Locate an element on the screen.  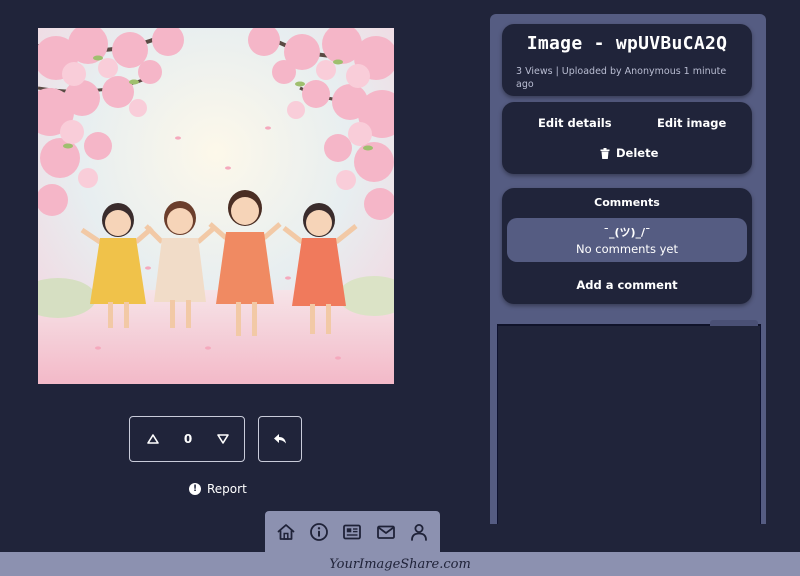
embed-frame is located at coordinates (629, 422).